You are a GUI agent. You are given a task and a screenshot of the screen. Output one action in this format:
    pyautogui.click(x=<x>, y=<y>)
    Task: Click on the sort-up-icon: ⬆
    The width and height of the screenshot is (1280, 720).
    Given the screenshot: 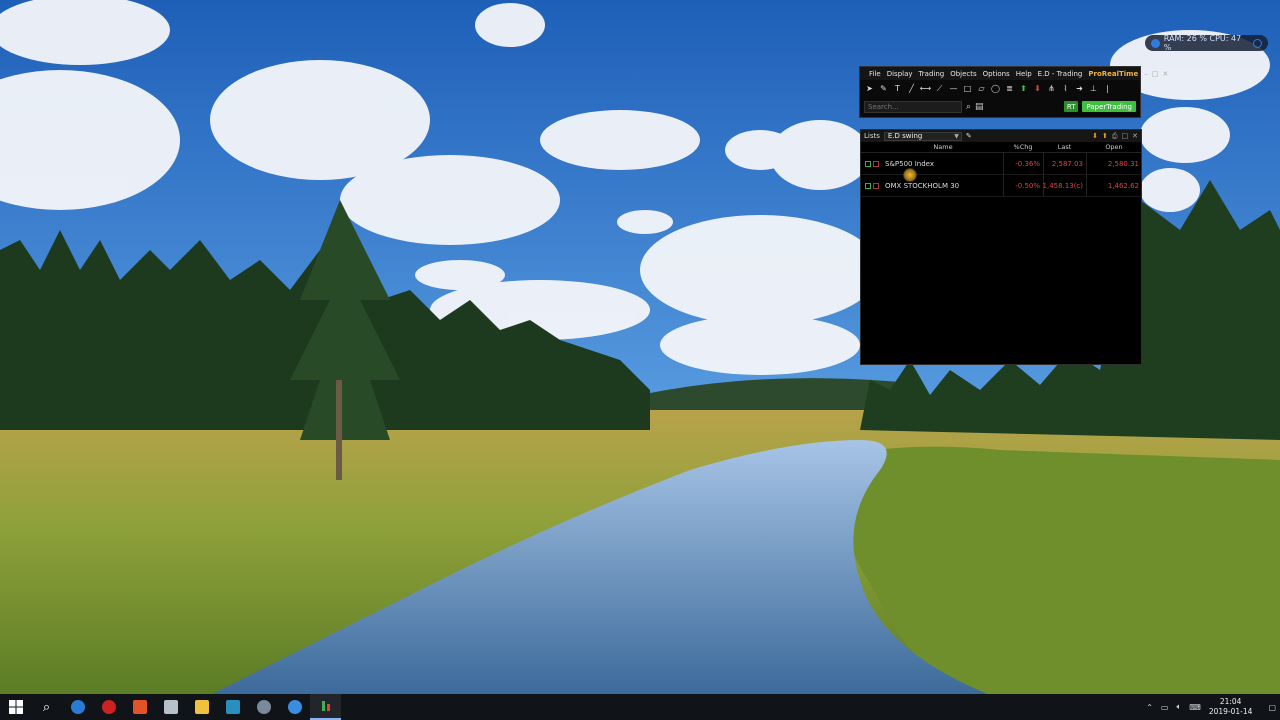 What is the action you would take?
    pyautogui.click(x=1105, y=136)
    